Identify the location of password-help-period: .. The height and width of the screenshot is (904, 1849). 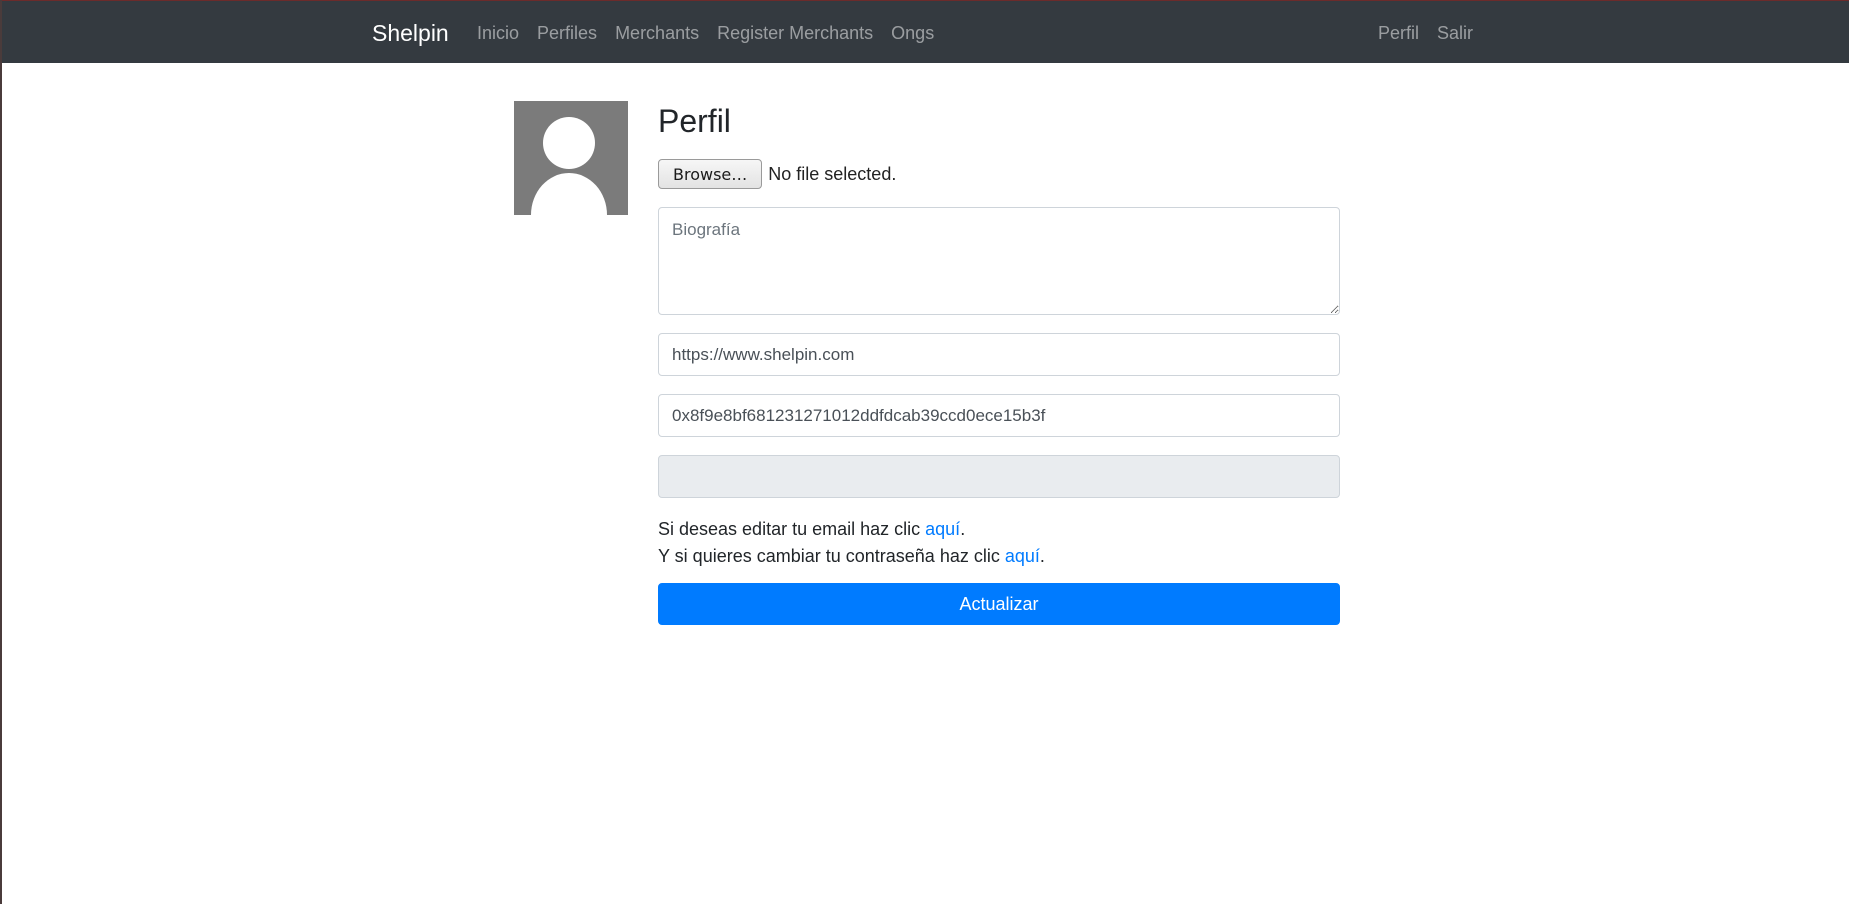
(1042, 556).